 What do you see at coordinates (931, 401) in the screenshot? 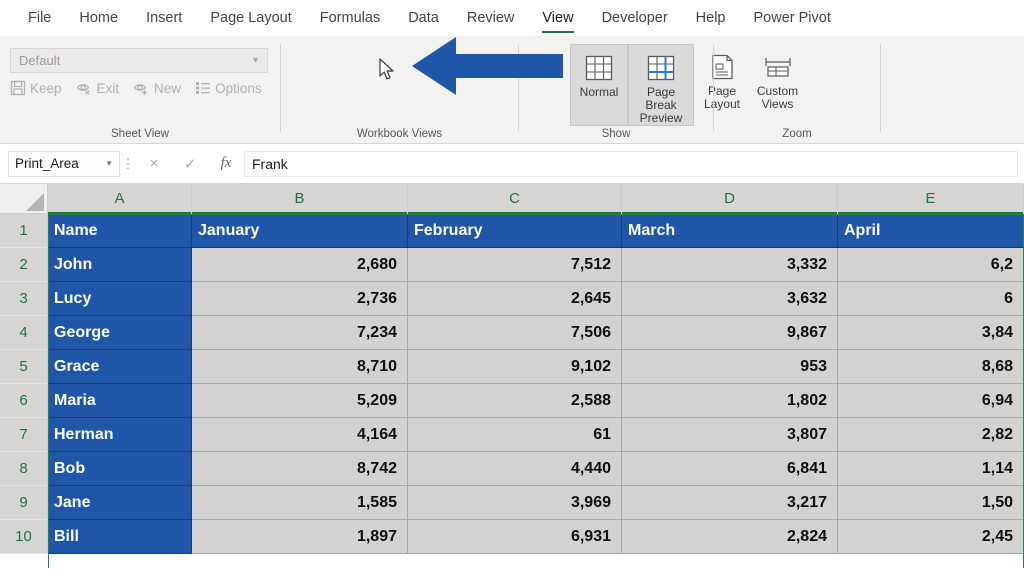
I see `cell-e6: 6,94` at bounding box center [931, 401].